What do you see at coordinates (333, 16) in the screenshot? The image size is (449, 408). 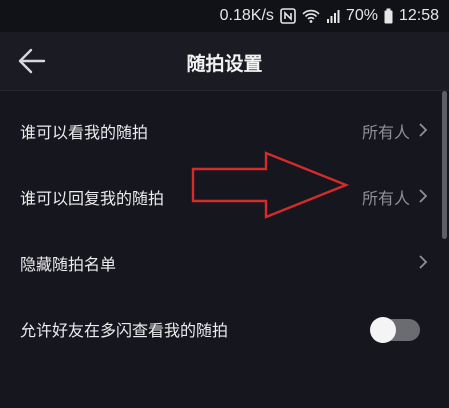 I see `signal-icon` at bounding box center [333, 16].